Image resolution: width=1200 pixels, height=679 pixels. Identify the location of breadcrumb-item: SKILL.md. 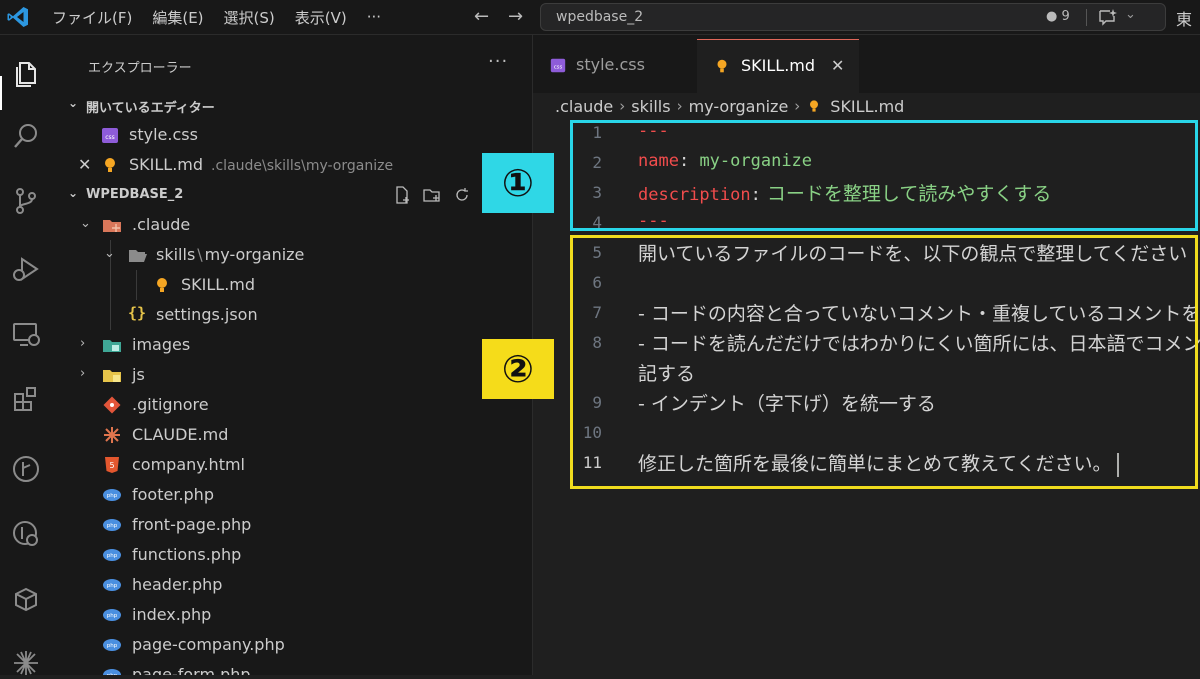
(867, 106).